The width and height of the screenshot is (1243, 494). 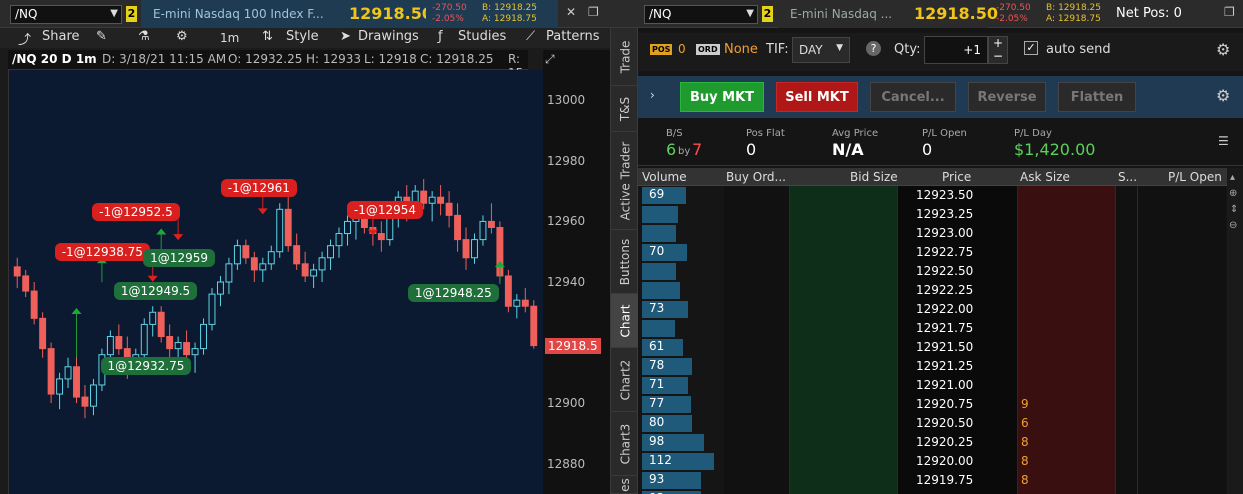 What do you see at coordinates (385, 209) in the screenshot?
I see `sell-fill-marker: -1@12954` at bounding box center [385, 209].